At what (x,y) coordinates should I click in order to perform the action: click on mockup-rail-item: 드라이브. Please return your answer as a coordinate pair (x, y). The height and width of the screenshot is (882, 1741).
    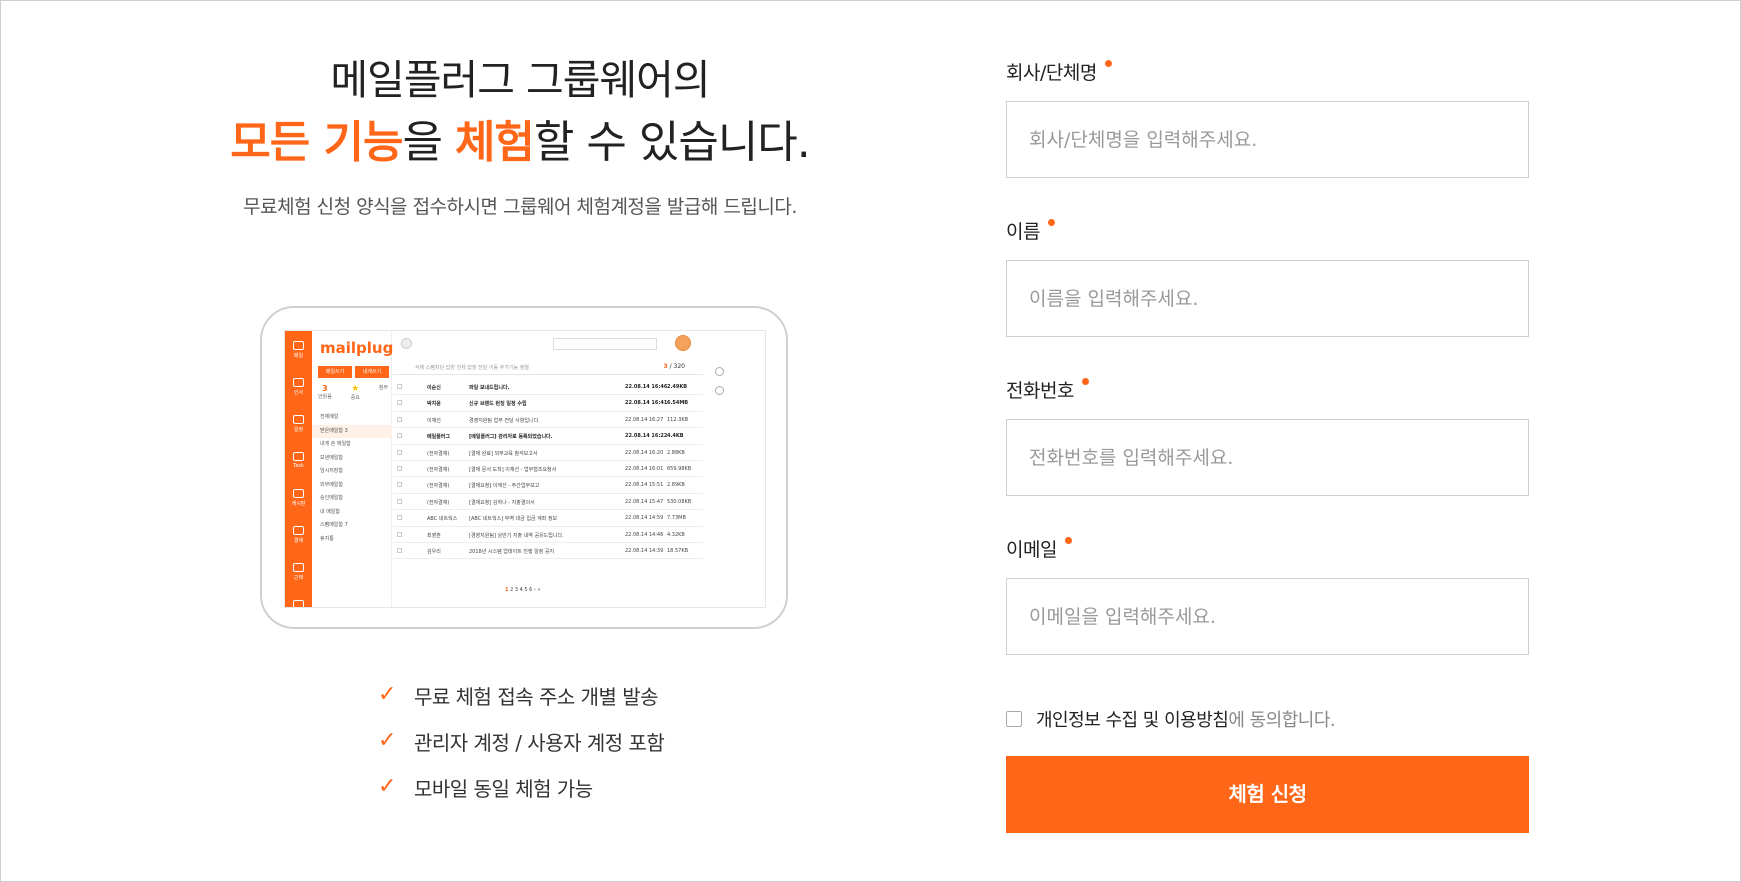
    Looking at the image, I should click on (298, 598).